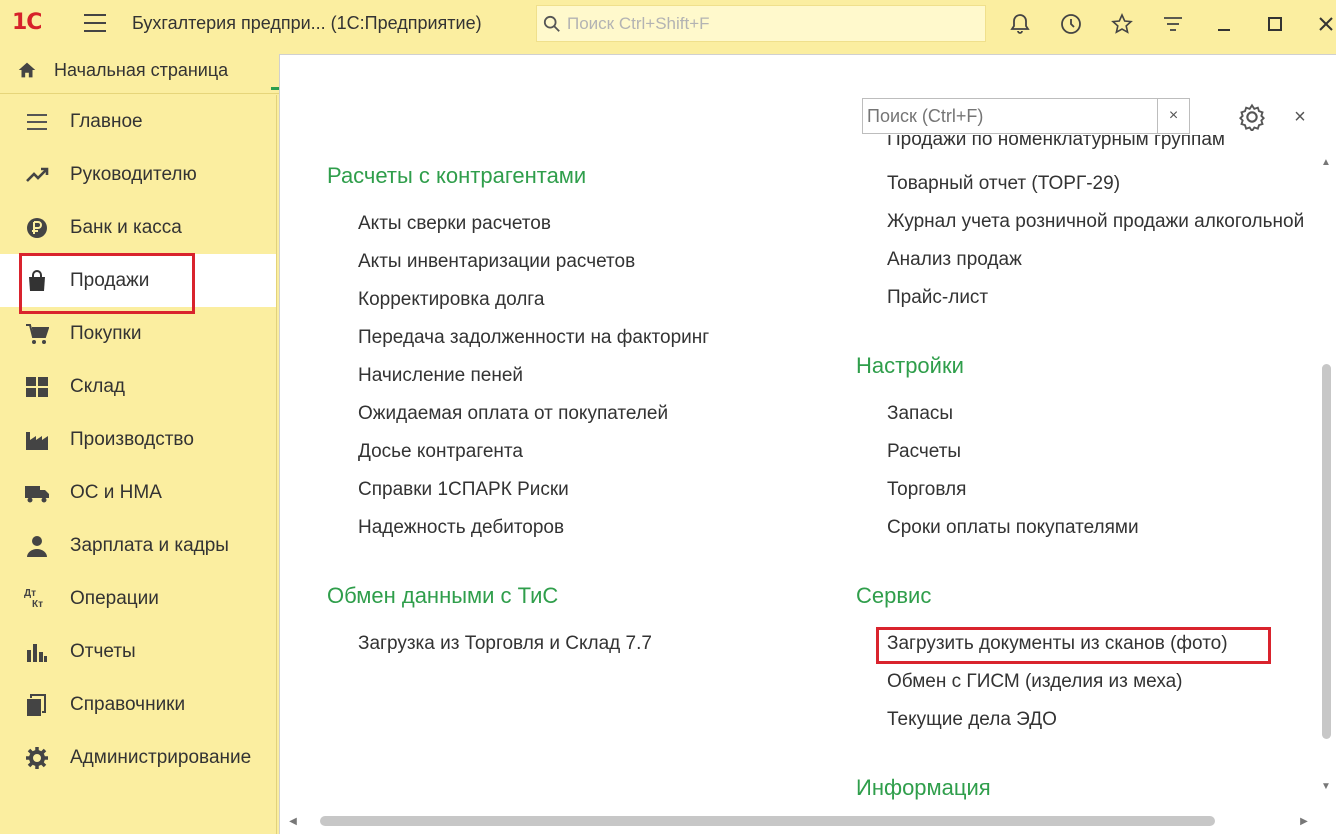 The image size is (1336, 834). Describe the element at coordinates (37, 334) in the screenshot. I see `cart-icon` at that location.